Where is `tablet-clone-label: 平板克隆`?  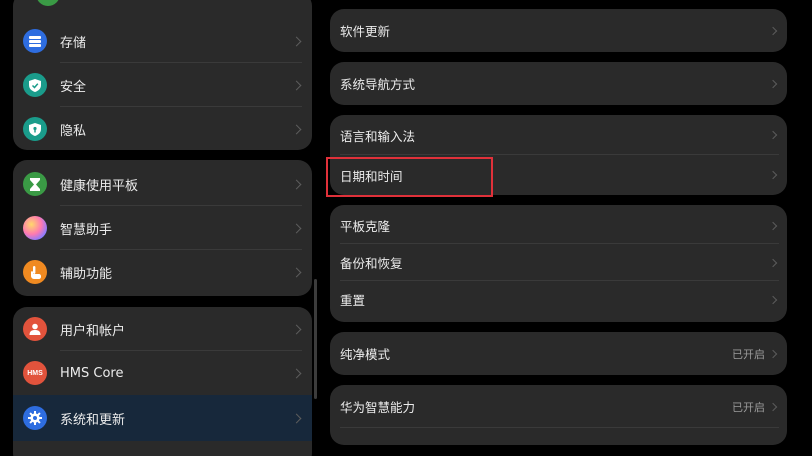
tablet-clone-label: 平板克隆 is located at coordinates (365, 226).